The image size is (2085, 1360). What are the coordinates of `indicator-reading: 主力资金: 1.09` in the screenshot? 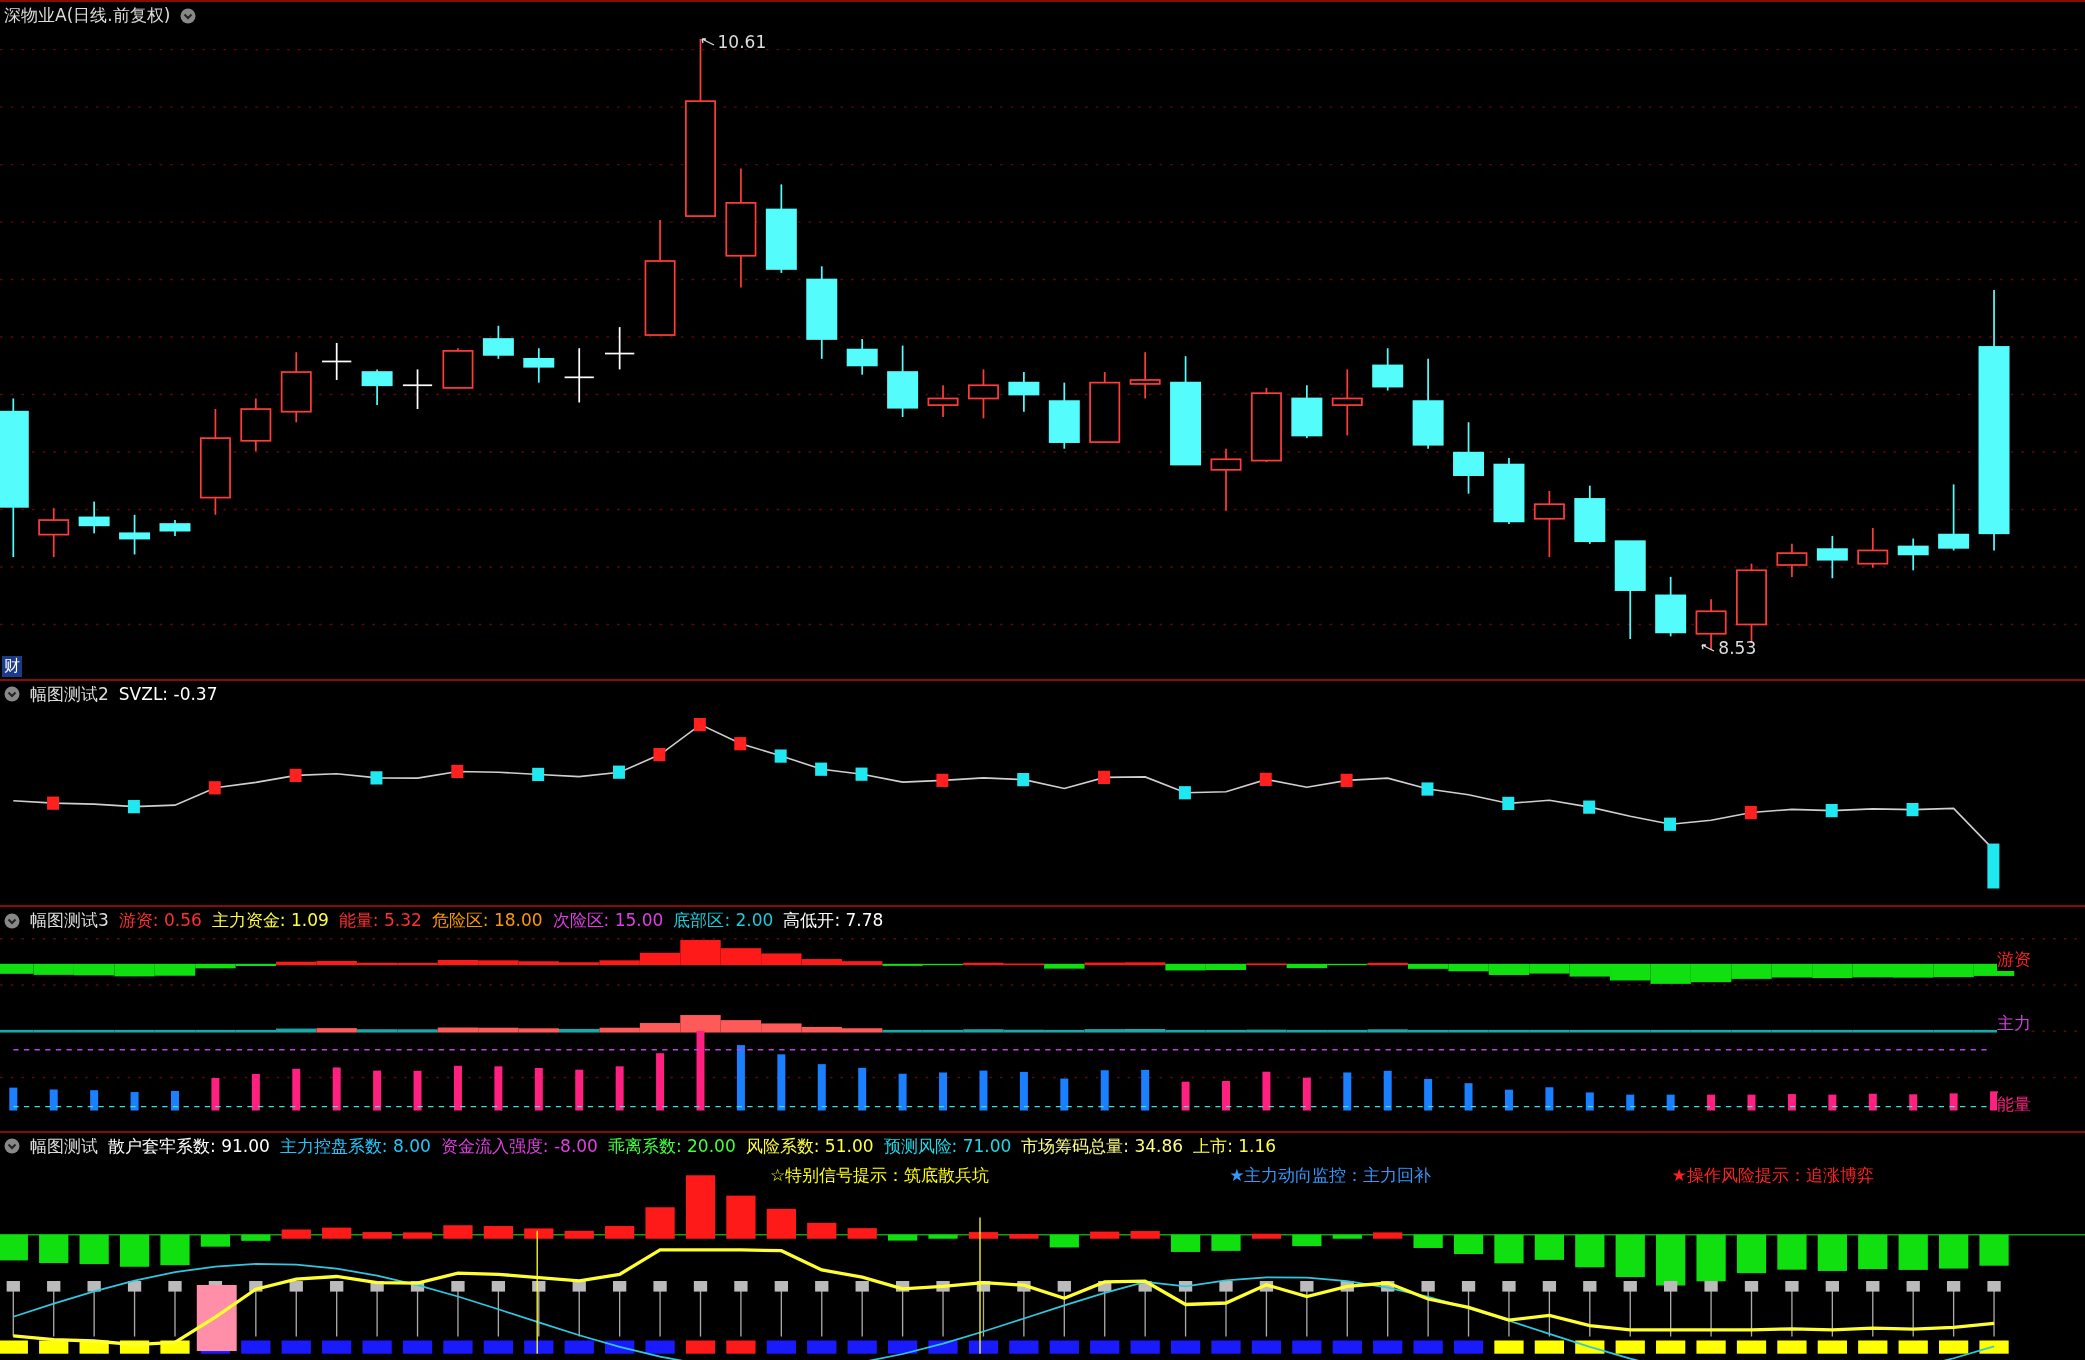 It's located at (270, 921).